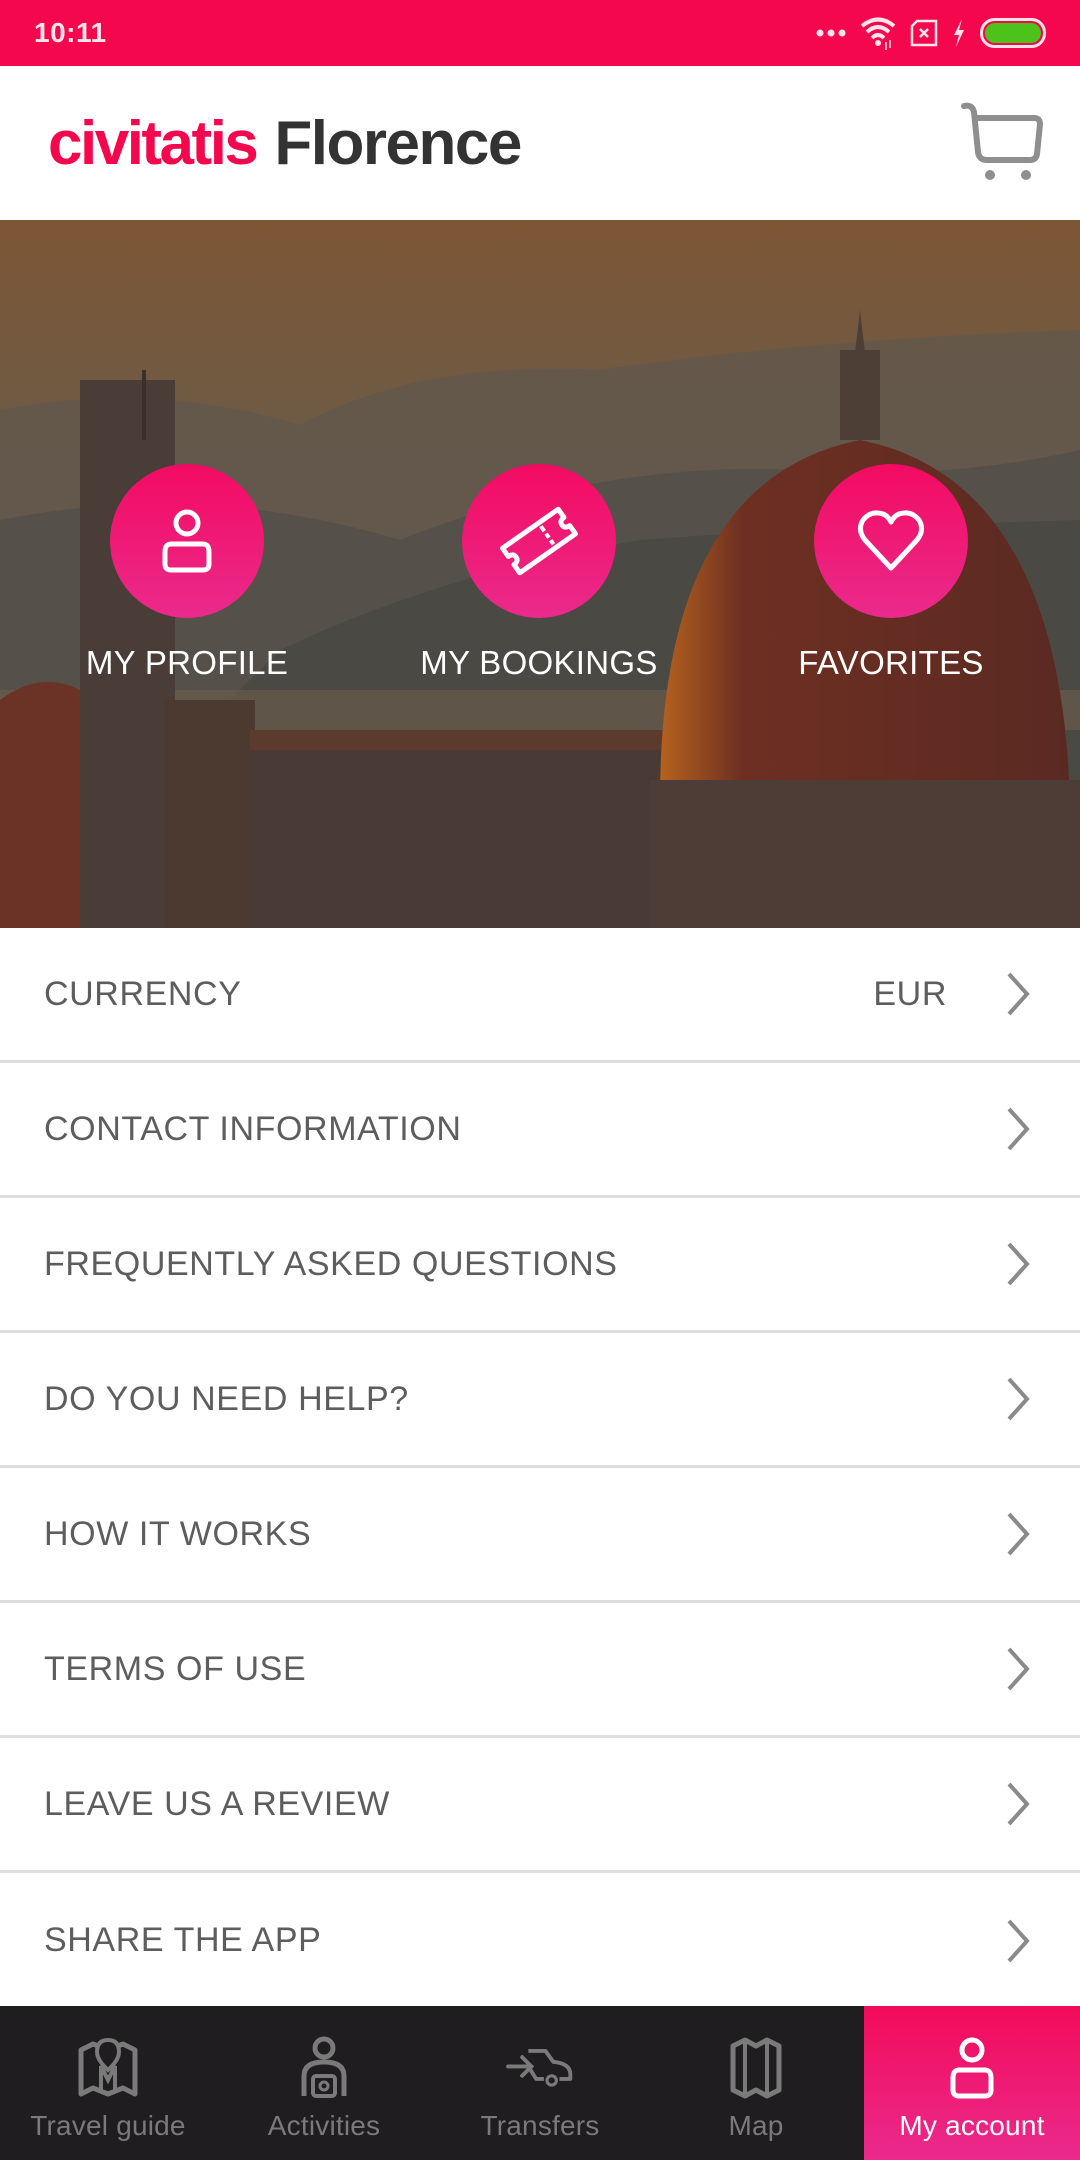  I want to click on nav-tab-transfers: Transfers, so click(540, 2083).